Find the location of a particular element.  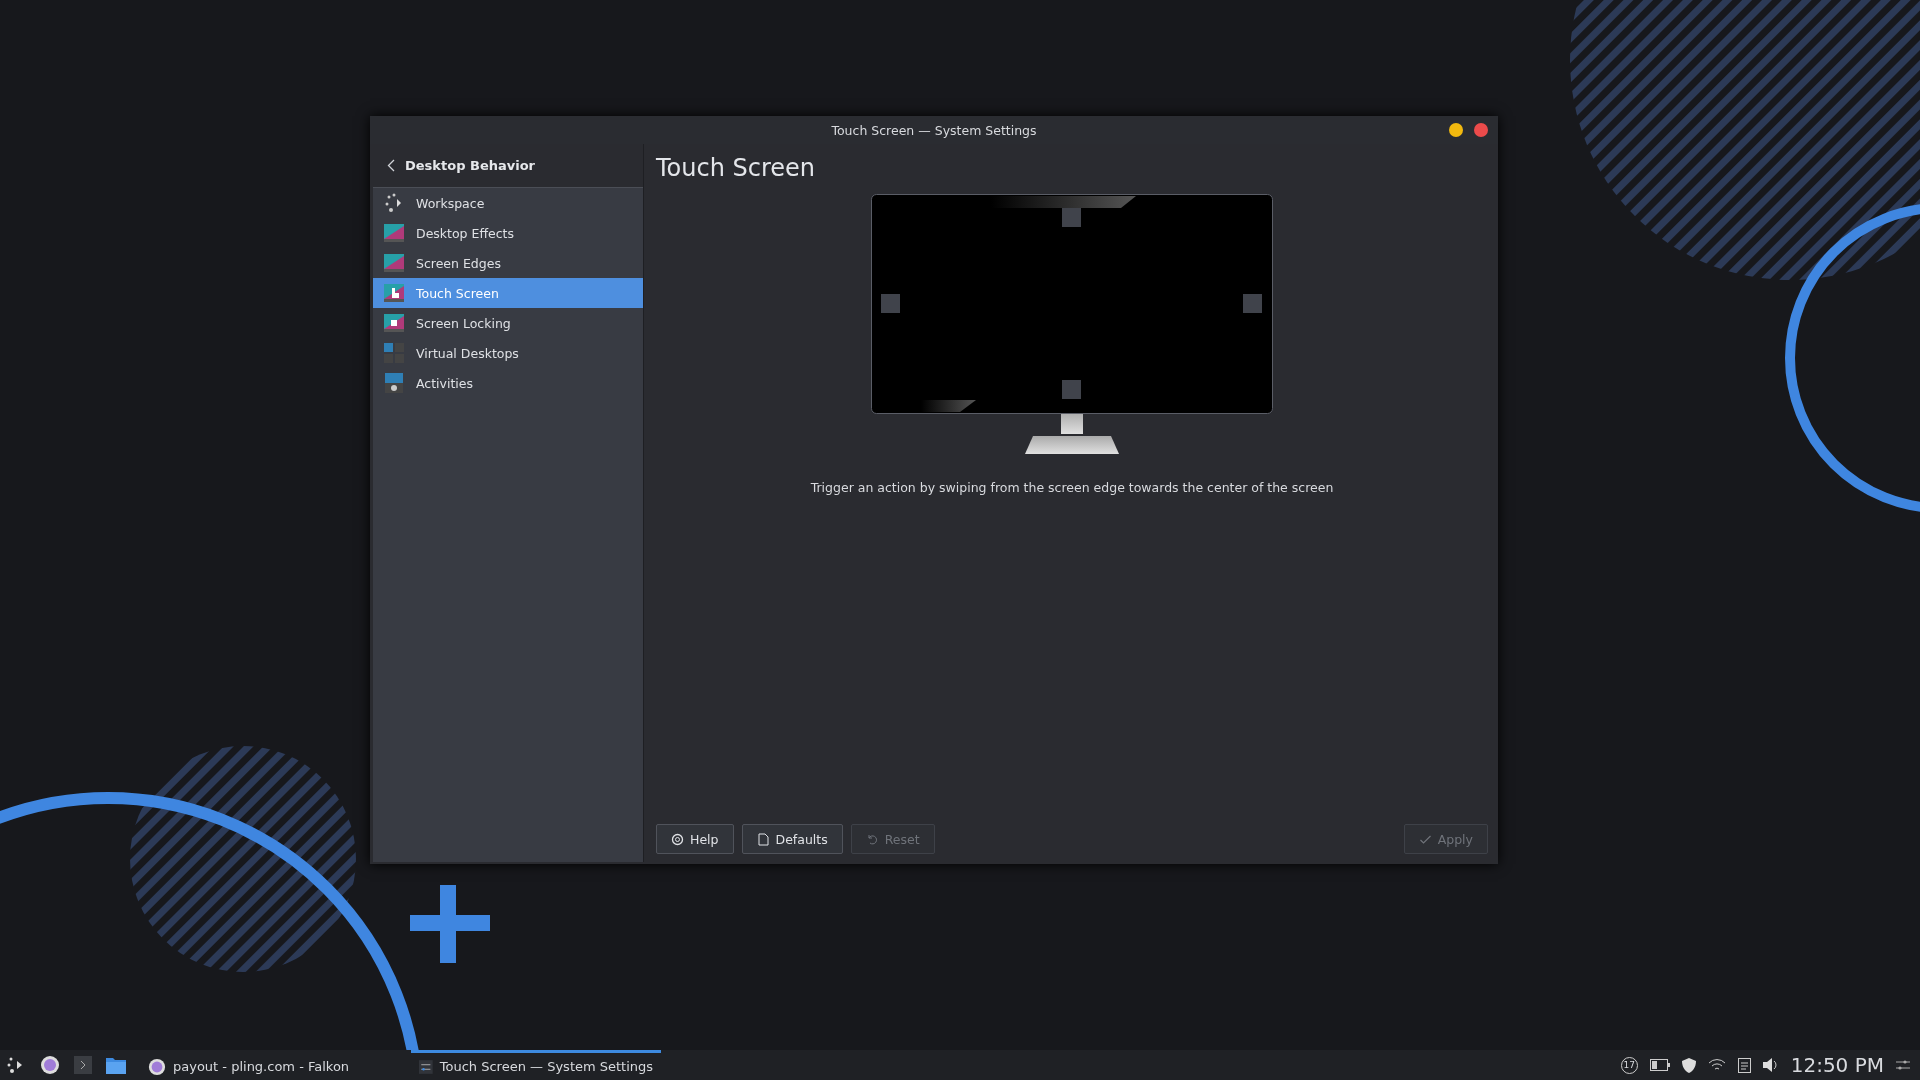

help-button: Help is located at coordinates (695, 839).